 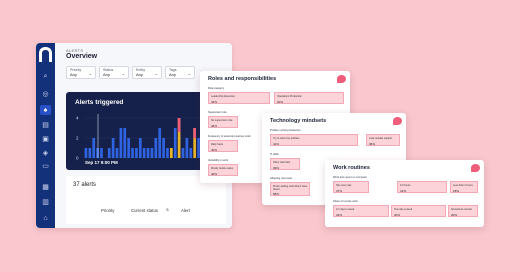 What do you see at coordinates (45, 94) in the screenshot?
I see `compass-icon: ◎` at bounding box center [45, 94].